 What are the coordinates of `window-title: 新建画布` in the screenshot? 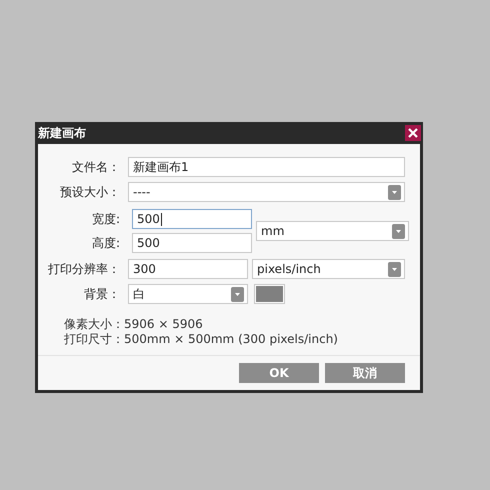 It's located at (62, 133).